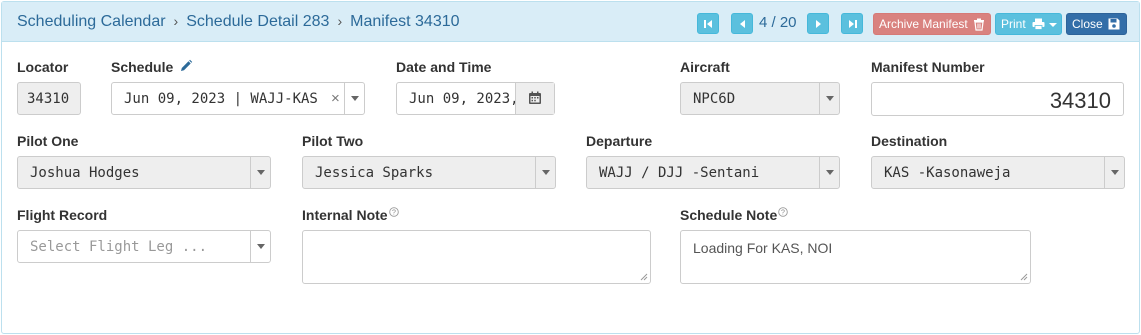 The height and width of the screenshot is (335, 1141). I want to click on prev-page-icon, so click(742, 24).